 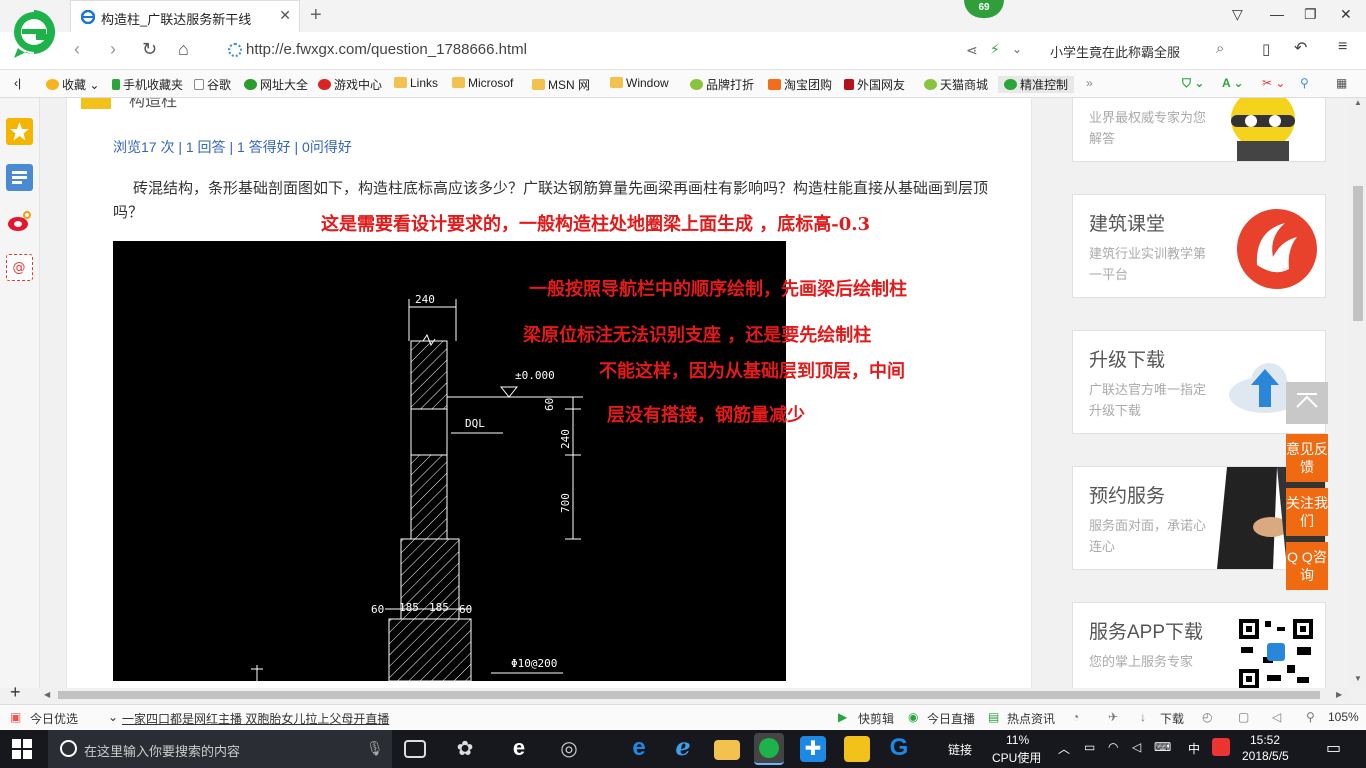 What do you see at coordinates (375, 748) in the screenshot?
I see `microphone-icon: 🎙︎` at bounding box center [375, 748].